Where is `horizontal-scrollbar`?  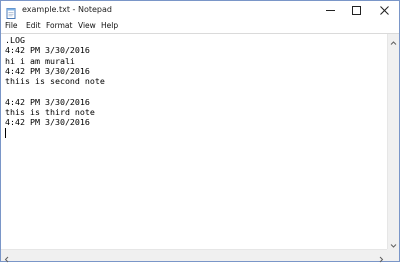
horizontal-scrollbar is located at coordinates (194, 256).